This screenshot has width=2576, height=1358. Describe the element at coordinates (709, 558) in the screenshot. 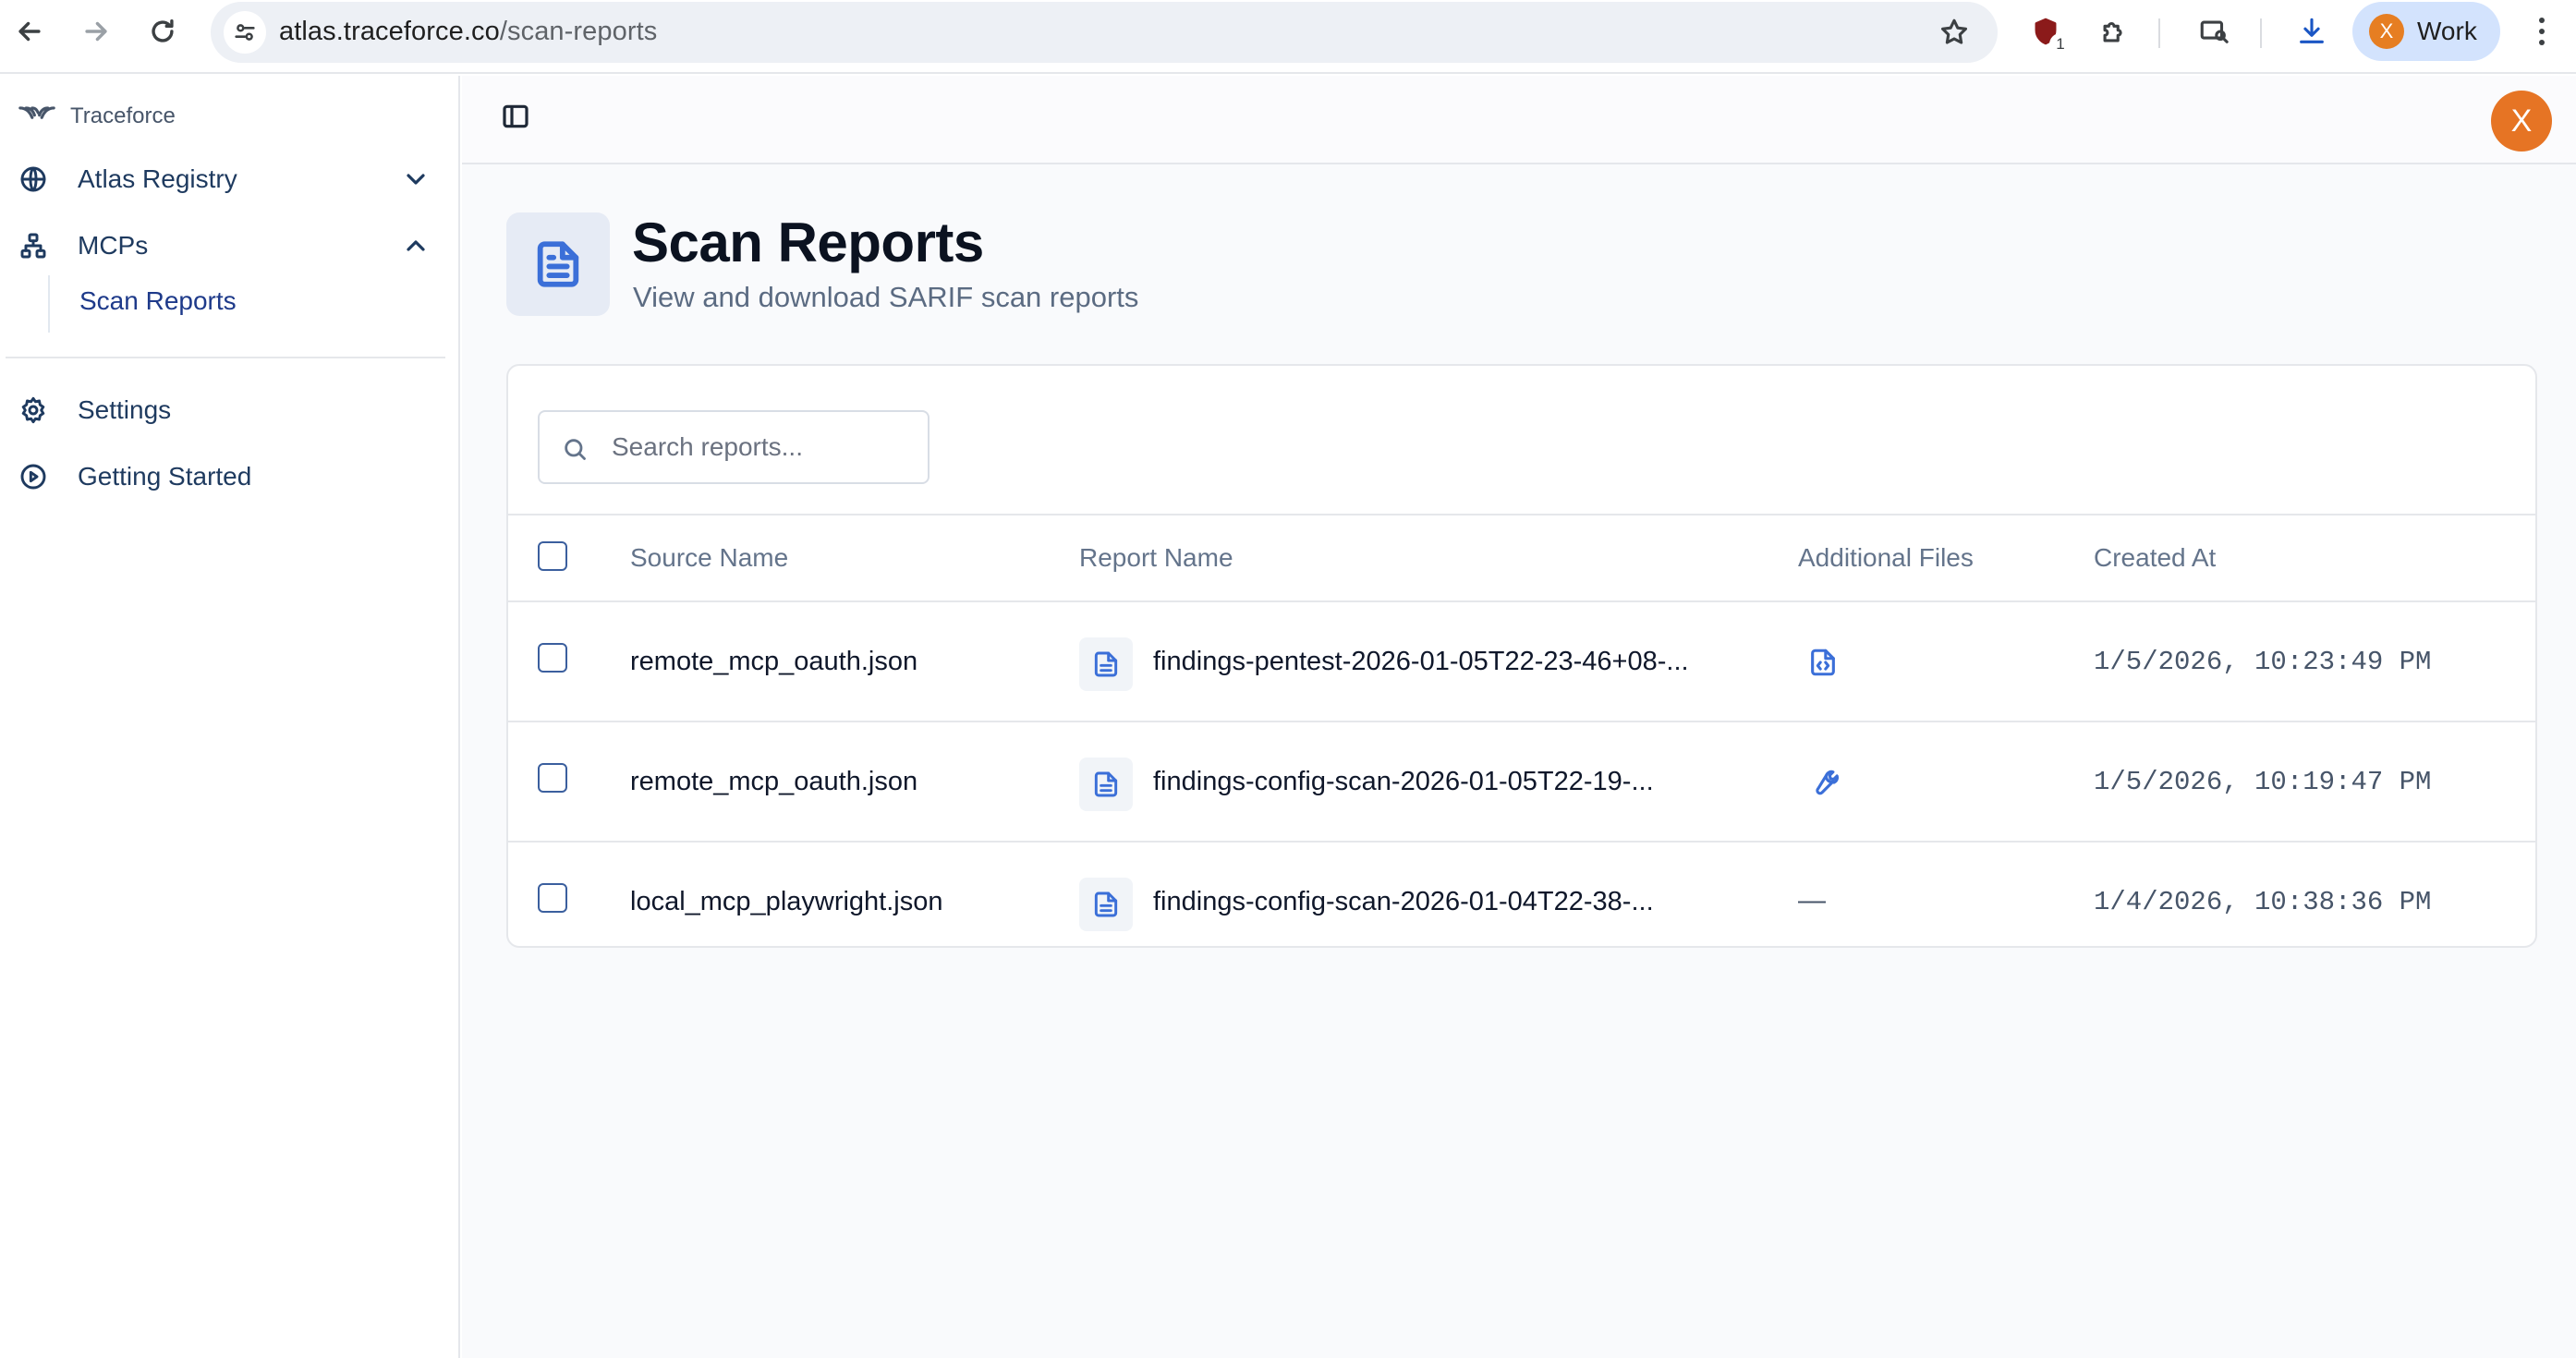

I see `column-header-source-name: Source Name` at that location.